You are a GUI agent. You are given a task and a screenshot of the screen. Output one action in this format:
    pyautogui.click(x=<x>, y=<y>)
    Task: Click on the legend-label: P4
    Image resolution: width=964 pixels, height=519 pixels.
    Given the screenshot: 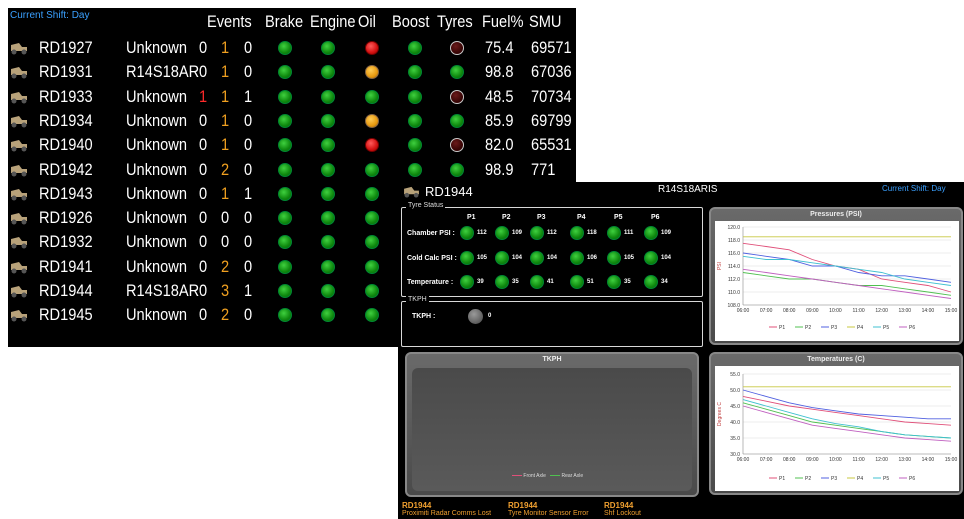 What is the action you would take?
    pyautogui.click(x=860, y=328)
    